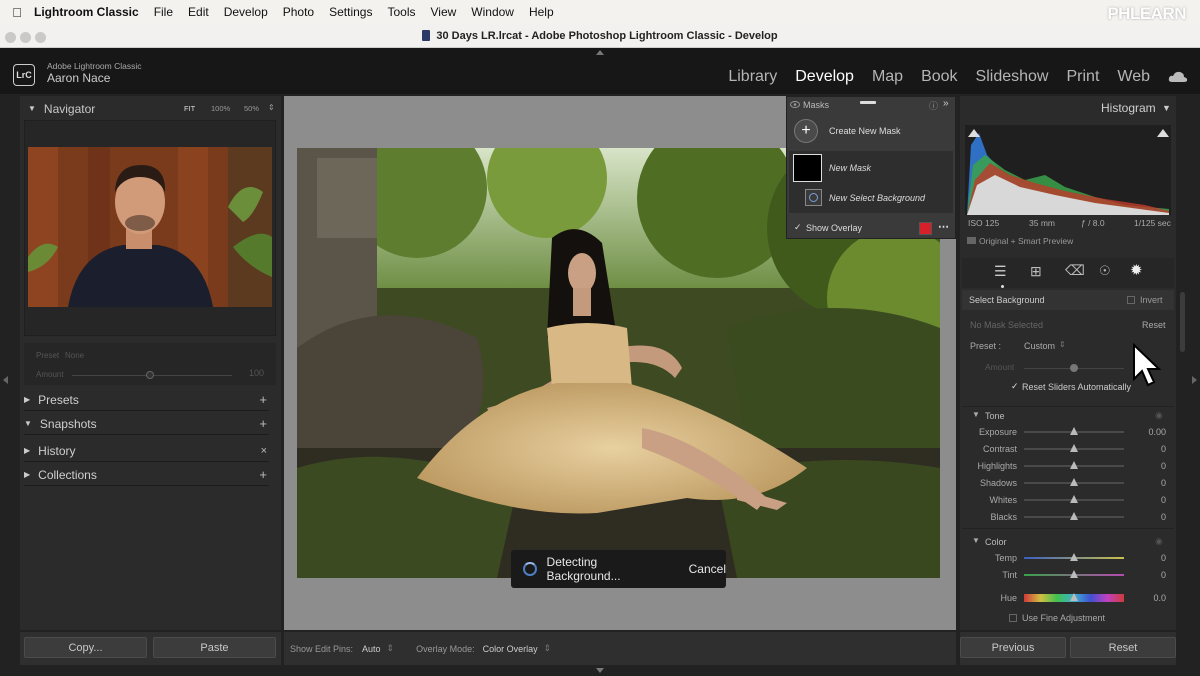 This screenshot has width=1200, height=676. I want to click on cloud-icon, so click(1178, 76).